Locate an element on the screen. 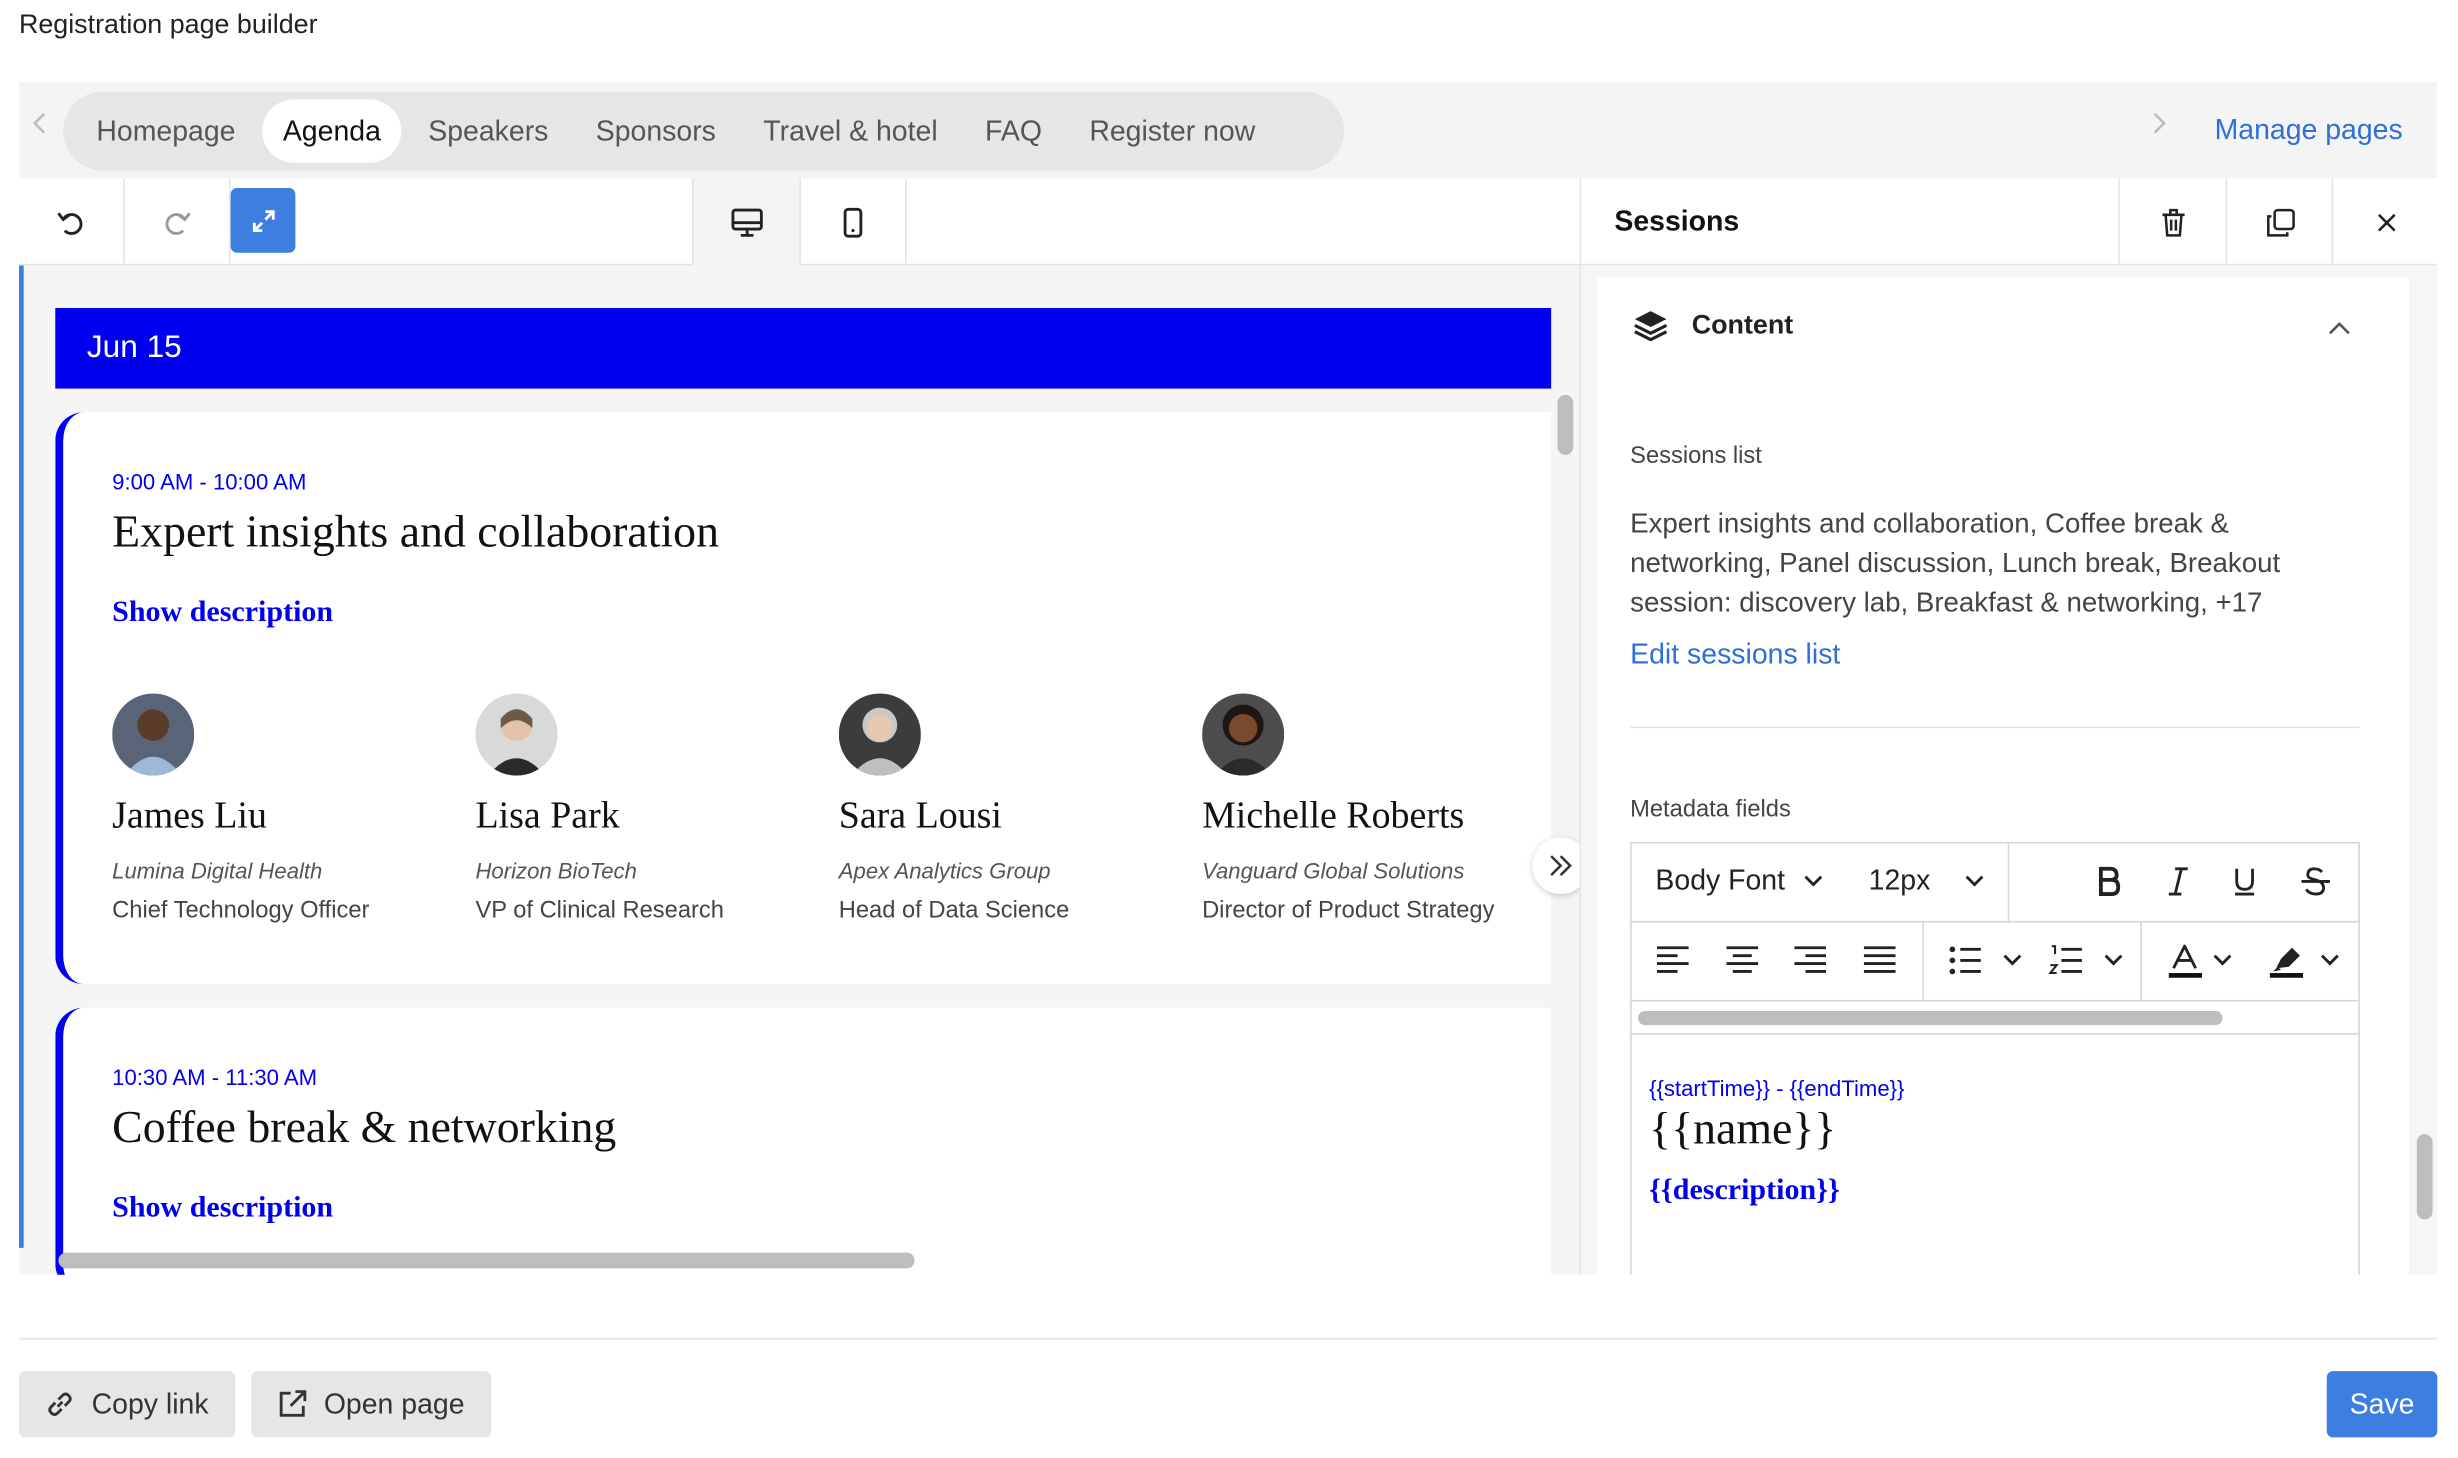  double-chevron-right-icon is located at coordinates (1561, 865).